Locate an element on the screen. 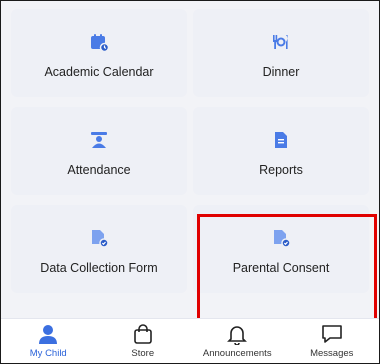 This screenshot has width=380, height=364. highlight-box is located at coordinates (287, 270).